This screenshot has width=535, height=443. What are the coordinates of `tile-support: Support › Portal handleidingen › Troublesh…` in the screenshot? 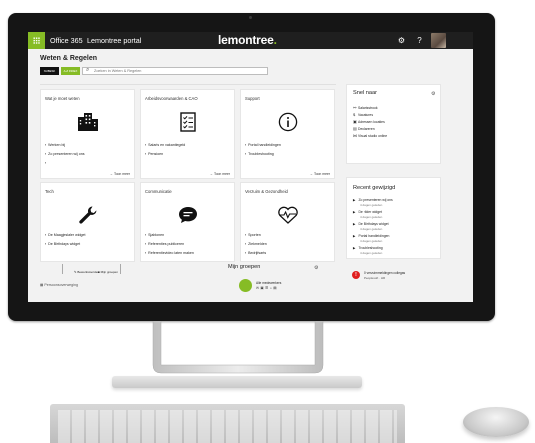 It's located at (287, 134).